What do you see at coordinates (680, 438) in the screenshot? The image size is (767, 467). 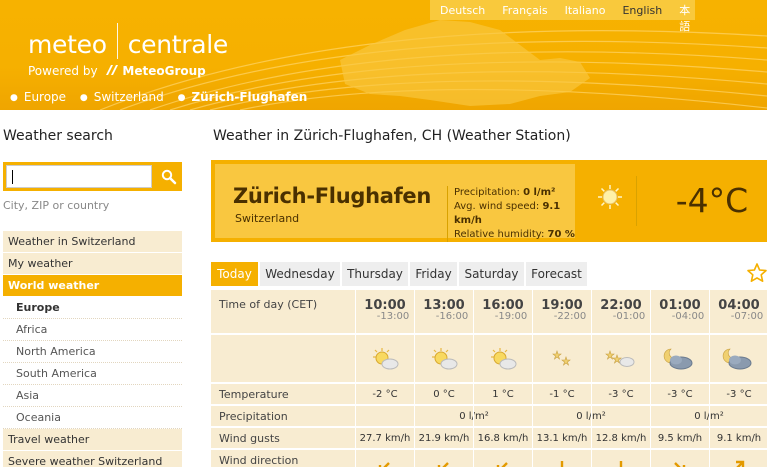 I see `wind-gust-cell: 9.5 km/h` at bounding box center [680, 438].